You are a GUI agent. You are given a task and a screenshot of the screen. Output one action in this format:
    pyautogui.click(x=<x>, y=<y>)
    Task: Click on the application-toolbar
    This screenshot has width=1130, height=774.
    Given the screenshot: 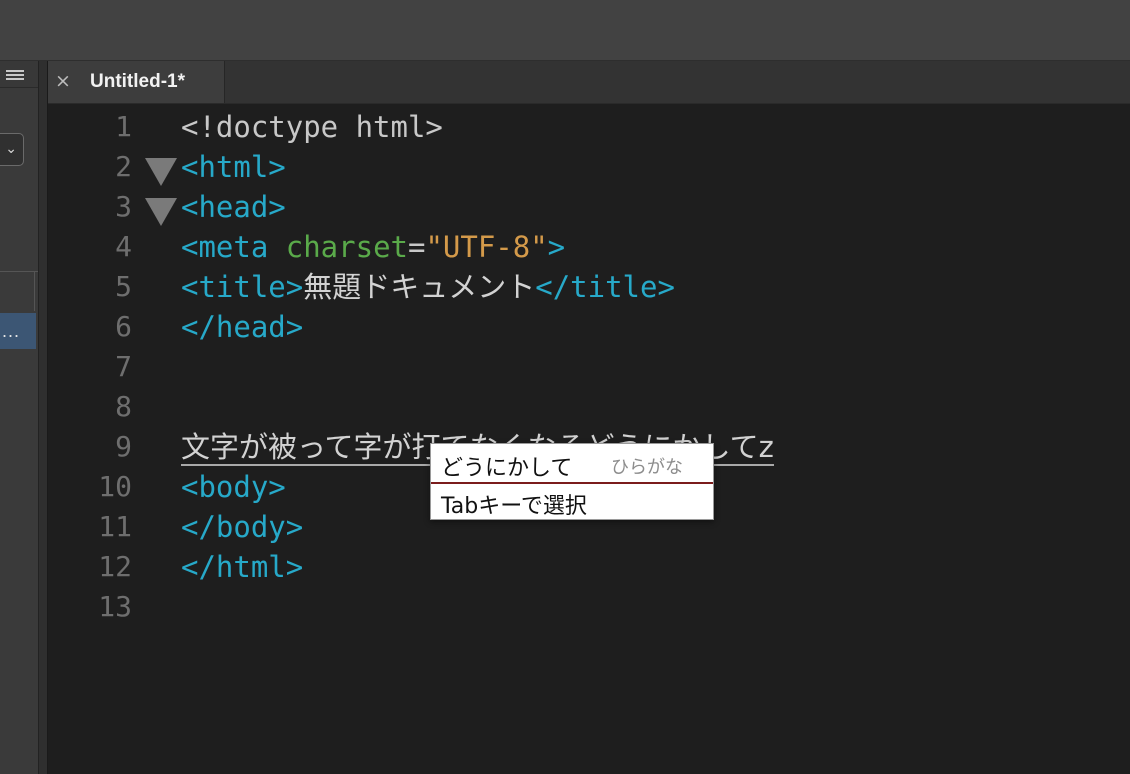 What is the action you would take?
    pyautogui.click(x=565, y=30)
    